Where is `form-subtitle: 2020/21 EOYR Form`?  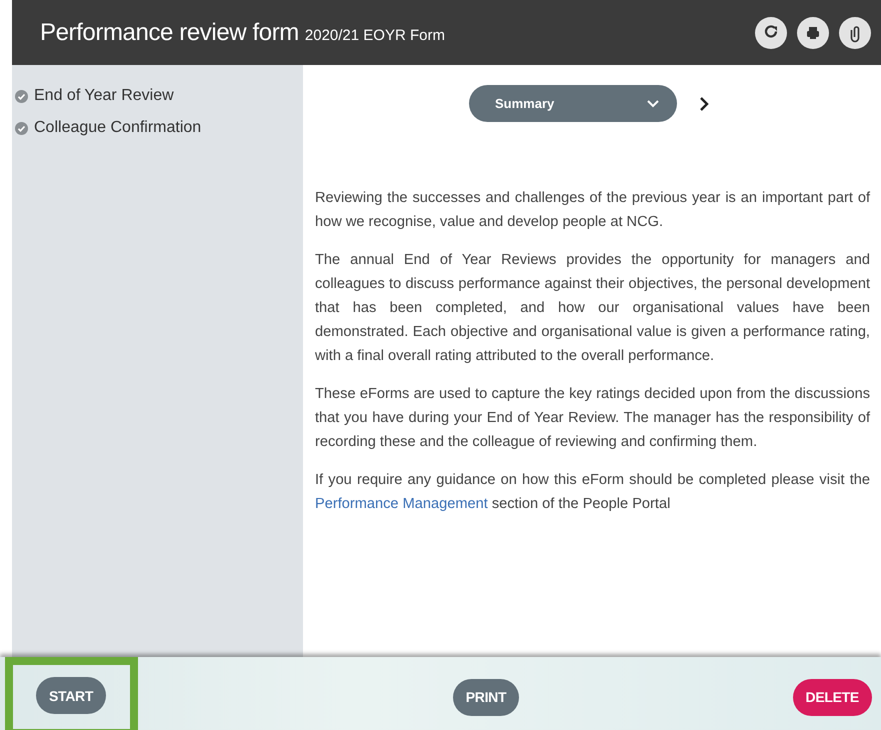
form-subtitle: 2020/21 EOYR Form is located at coordinates (374, 35).